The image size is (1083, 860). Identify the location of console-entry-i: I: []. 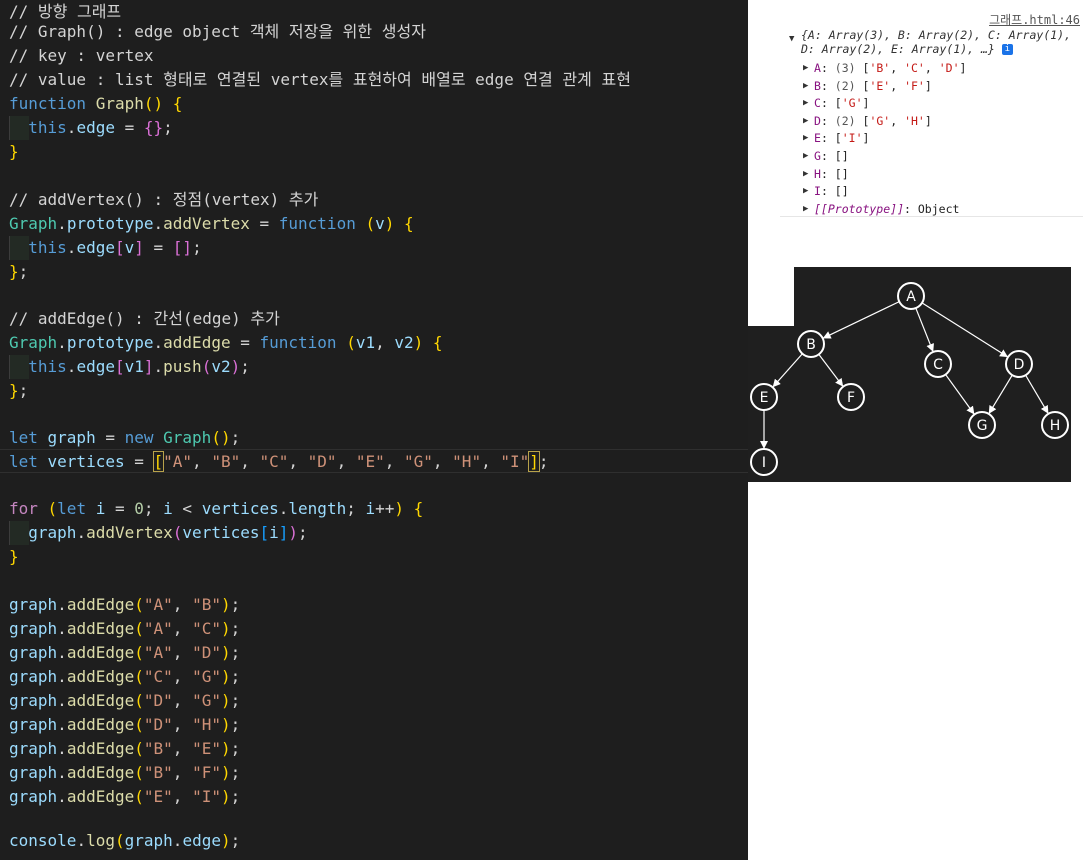
(831, 191).